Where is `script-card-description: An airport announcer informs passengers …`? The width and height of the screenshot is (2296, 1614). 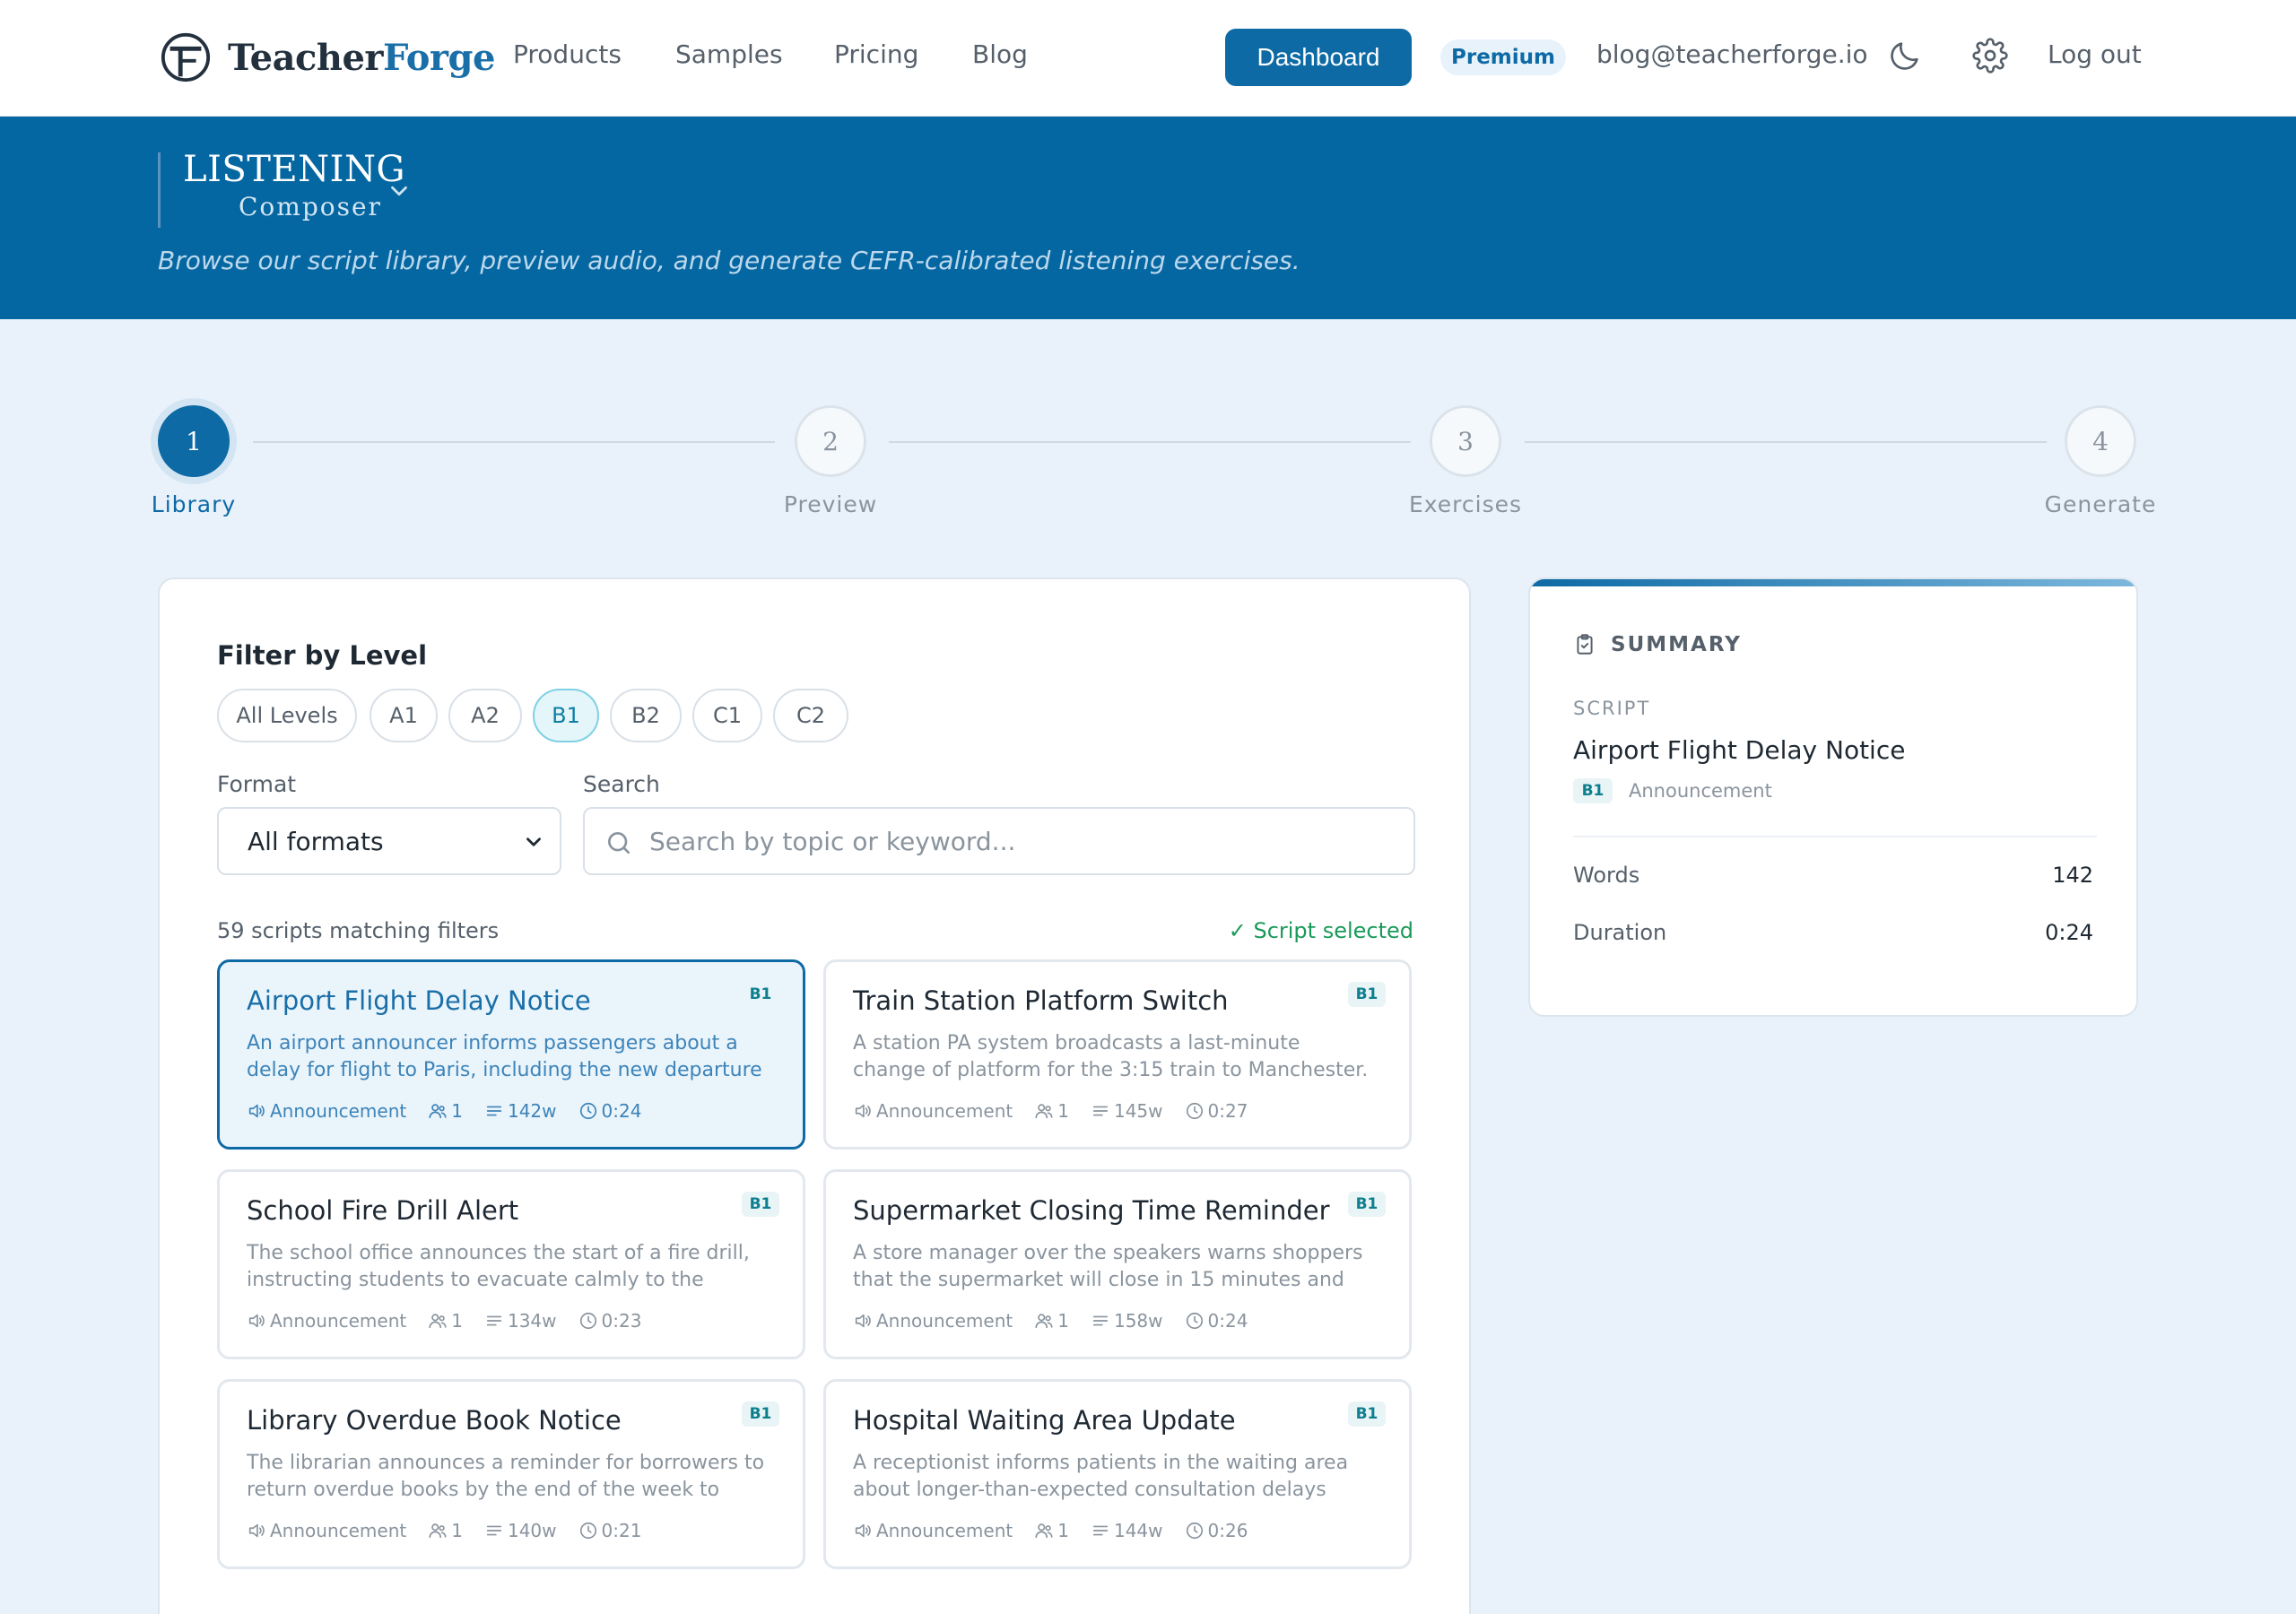 script-card-description: An airport announcer informs passengers … is located at coordinates (504, 1056).